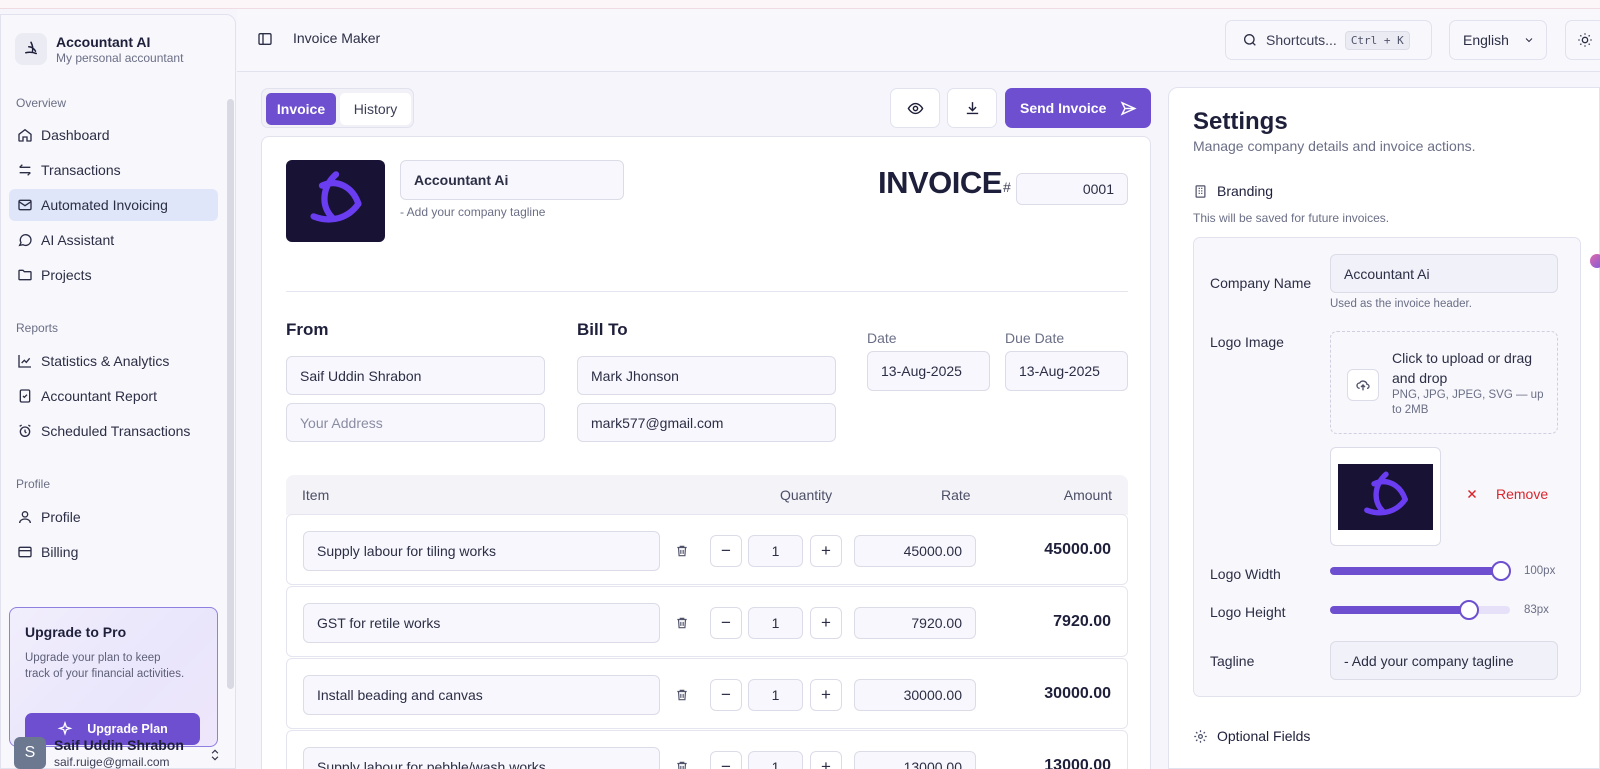 Image resolution: width=1600 pixels, height=769 pixels. I want to click on rate-input: 30000.00, so click(915, 695).